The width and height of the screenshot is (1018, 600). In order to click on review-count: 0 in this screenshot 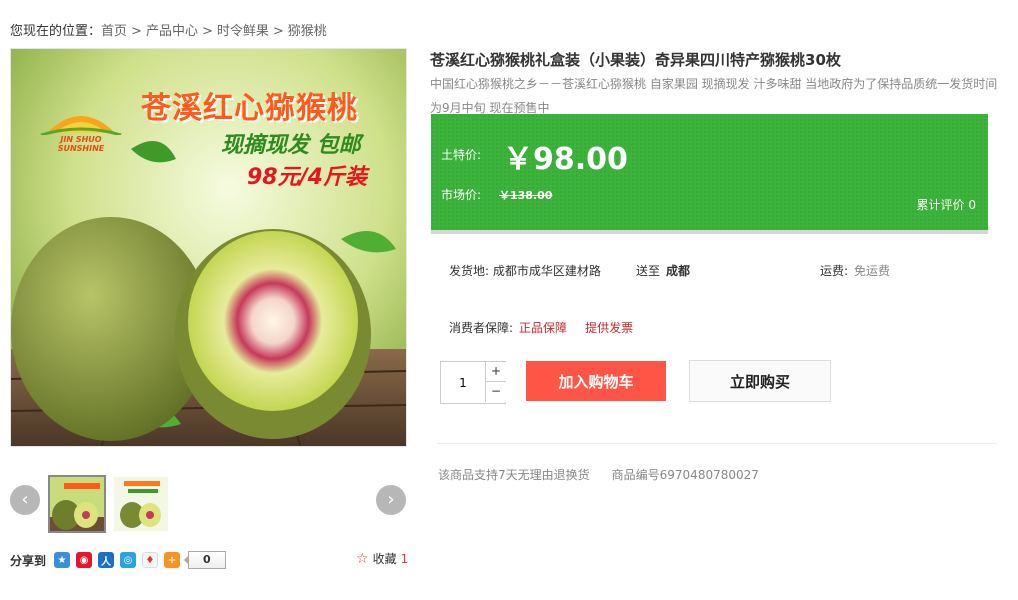, I will do `click(972, 205)`.